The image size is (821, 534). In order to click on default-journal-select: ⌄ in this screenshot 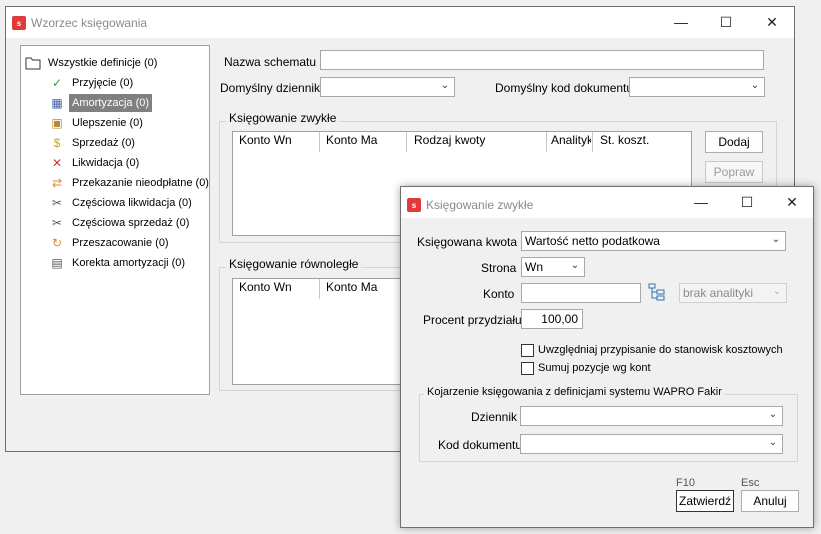, I will do `click(387, 87)`.